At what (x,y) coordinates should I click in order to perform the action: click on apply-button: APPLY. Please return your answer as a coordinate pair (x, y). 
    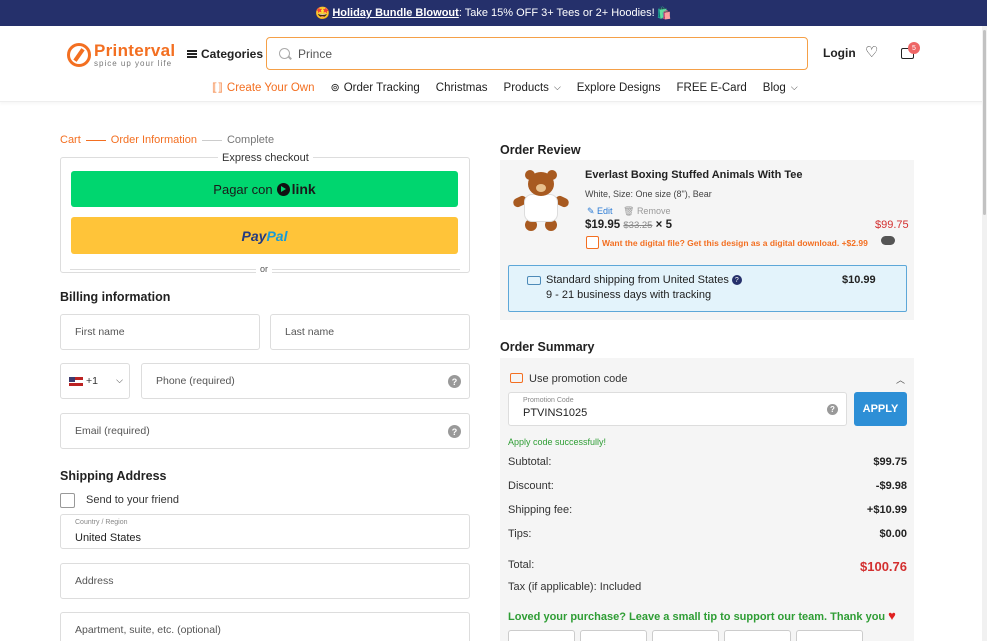
    Looking at the image, I should click on (880, 409).